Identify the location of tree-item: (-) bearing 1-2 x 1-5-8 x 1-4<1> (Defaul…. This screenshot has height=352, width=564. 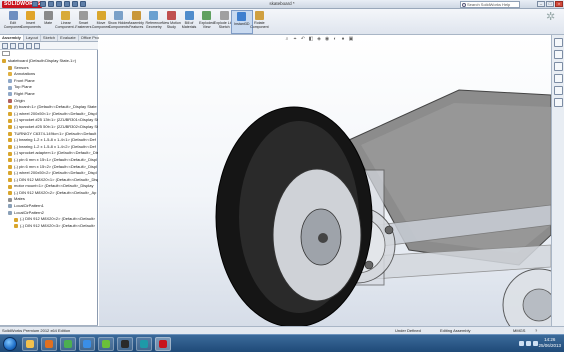
(49, 140).